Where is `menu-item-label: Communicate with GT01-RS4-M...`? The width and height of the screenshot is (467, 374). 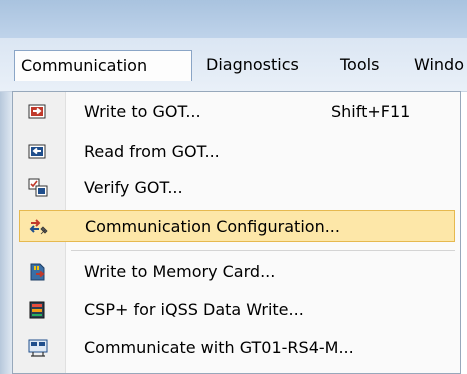 menu-item-label: Communicate with GT01-RS4-M... is located at coordinates (219, 347).